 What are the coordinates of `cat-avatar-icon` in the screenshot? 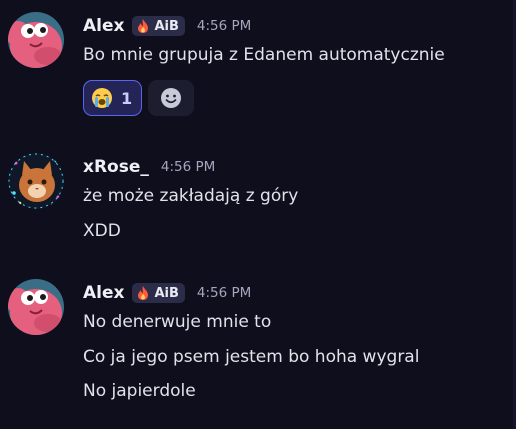 It's located at (36, 181).